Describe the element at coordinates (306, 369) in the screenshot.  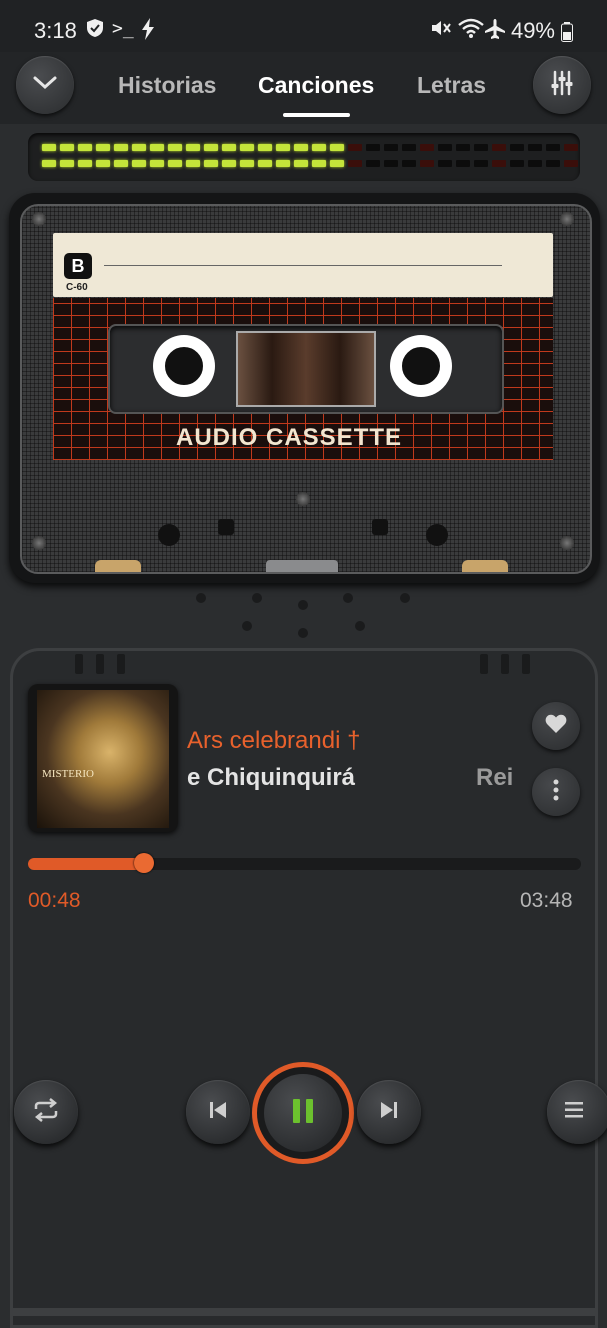
I see `tape-window` at that location.